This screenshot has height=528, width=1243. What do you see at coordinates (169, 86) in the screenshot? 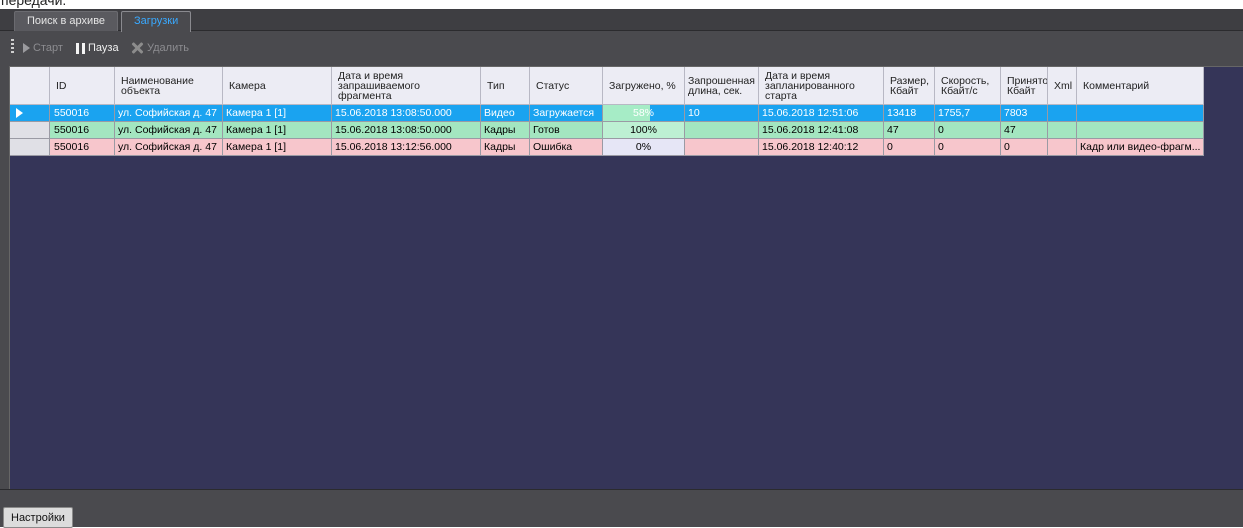
I see `column-header-object: Наименование объекта` at bounding box center [169, 86].